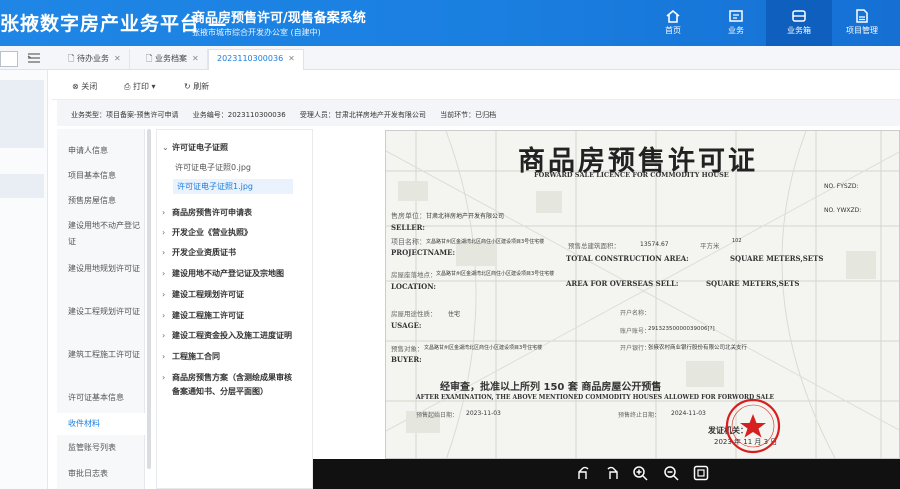 Image resolution: width=900 pixels, height=489 pixels. Describe the element at coordinates (450, 58) in the screenshot. I see `tab-bar: 🗋 待办业务 ✕ 🗋 业务档案 ✕ 2023110300036 ✕` at that location.